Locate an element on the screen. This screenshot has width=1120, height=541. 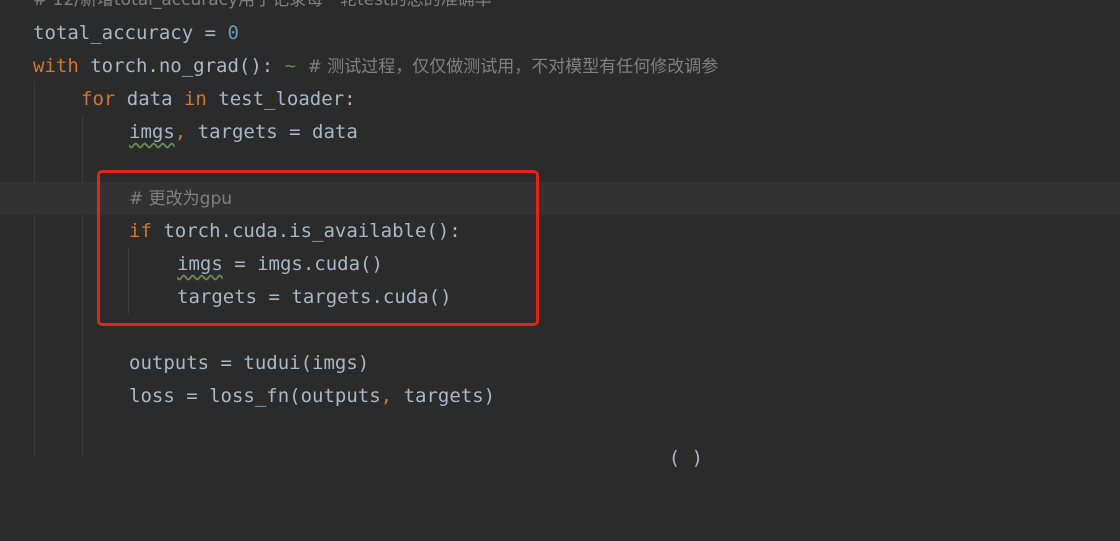
code-text: loss = loss_fn(outputs is located at coordinates (255, 396).